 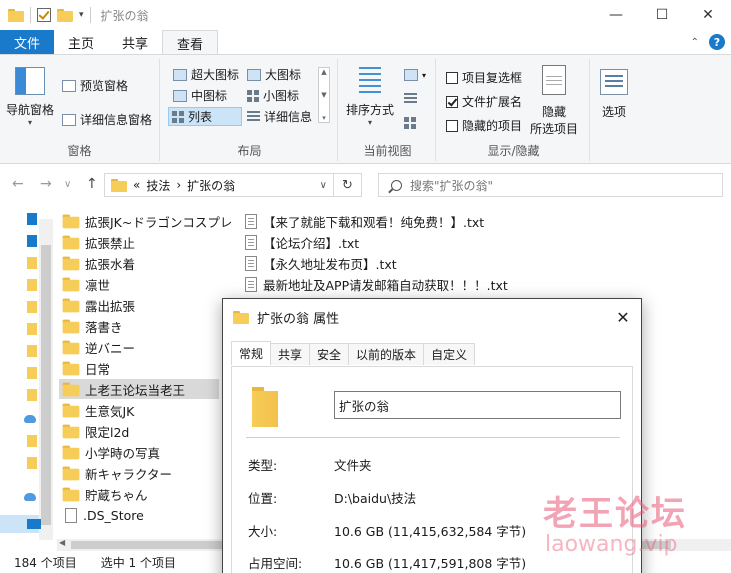 I want to click on tab-security: 安全, so click(x=329, y=354).